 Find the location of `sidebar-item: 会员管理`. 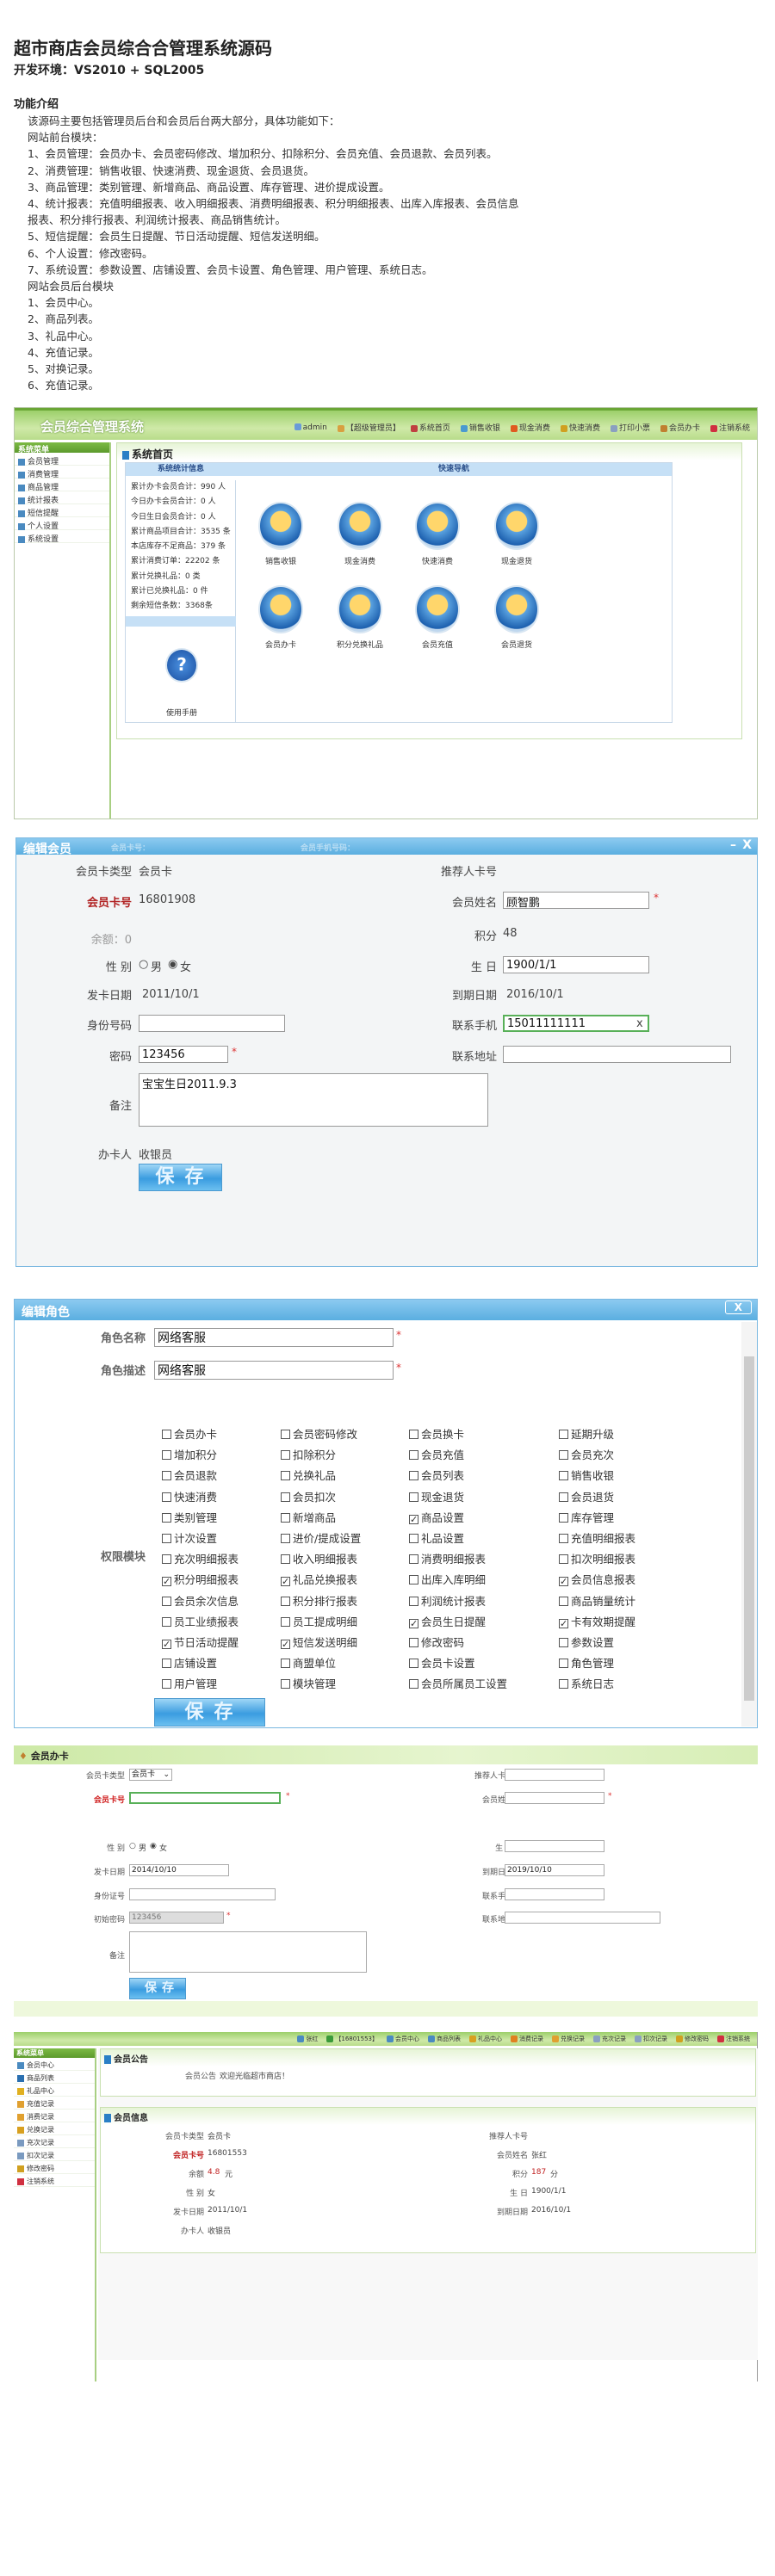

sidebar-item: 会员管理 is located at coordinates (62, 459).